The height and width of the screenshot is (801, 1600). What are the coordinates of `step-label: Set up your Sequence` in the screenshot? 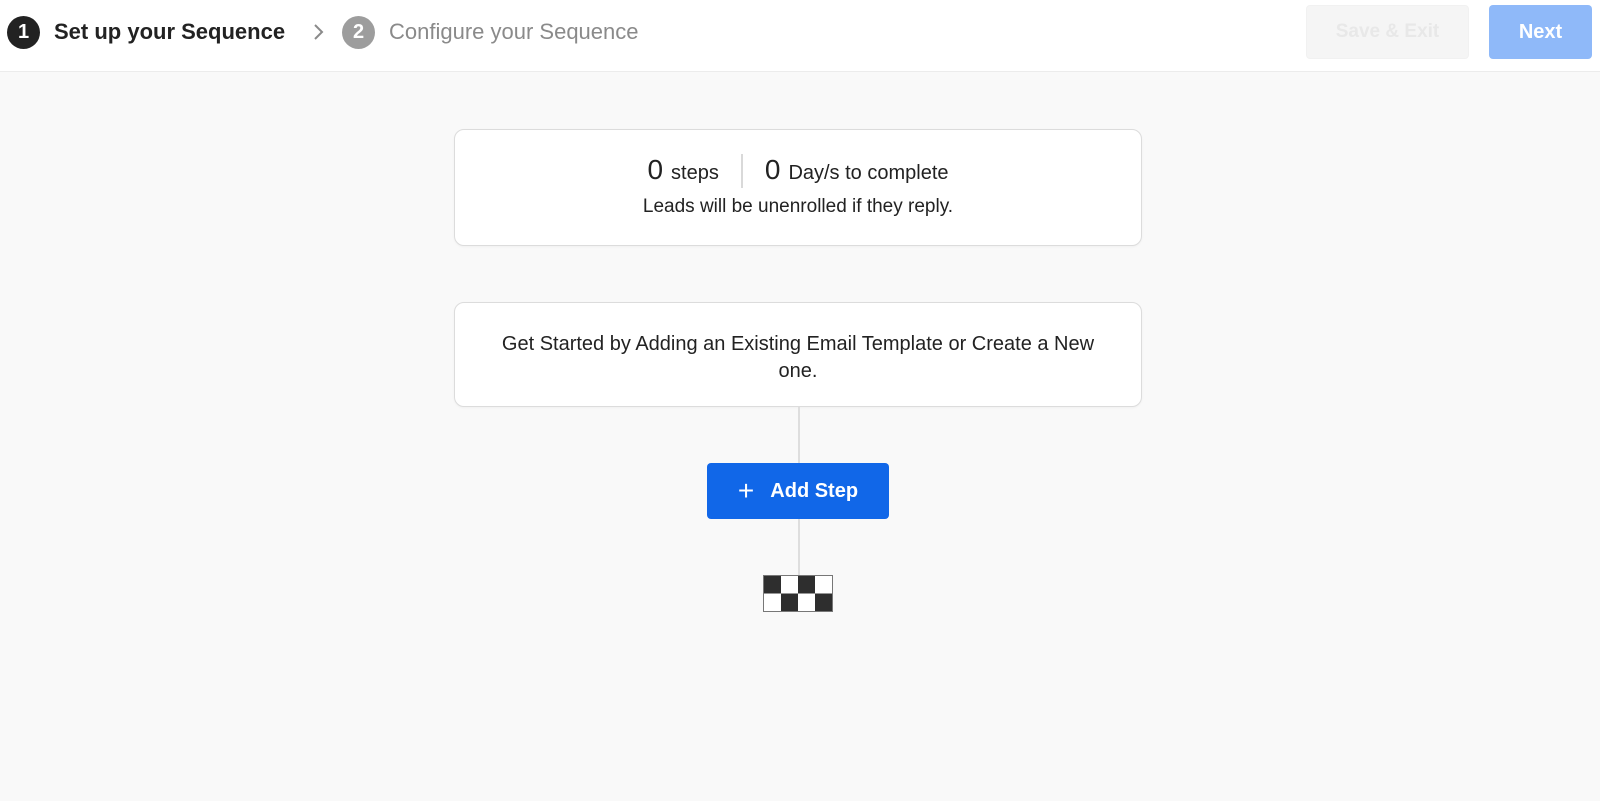 It's located at (170, 31).